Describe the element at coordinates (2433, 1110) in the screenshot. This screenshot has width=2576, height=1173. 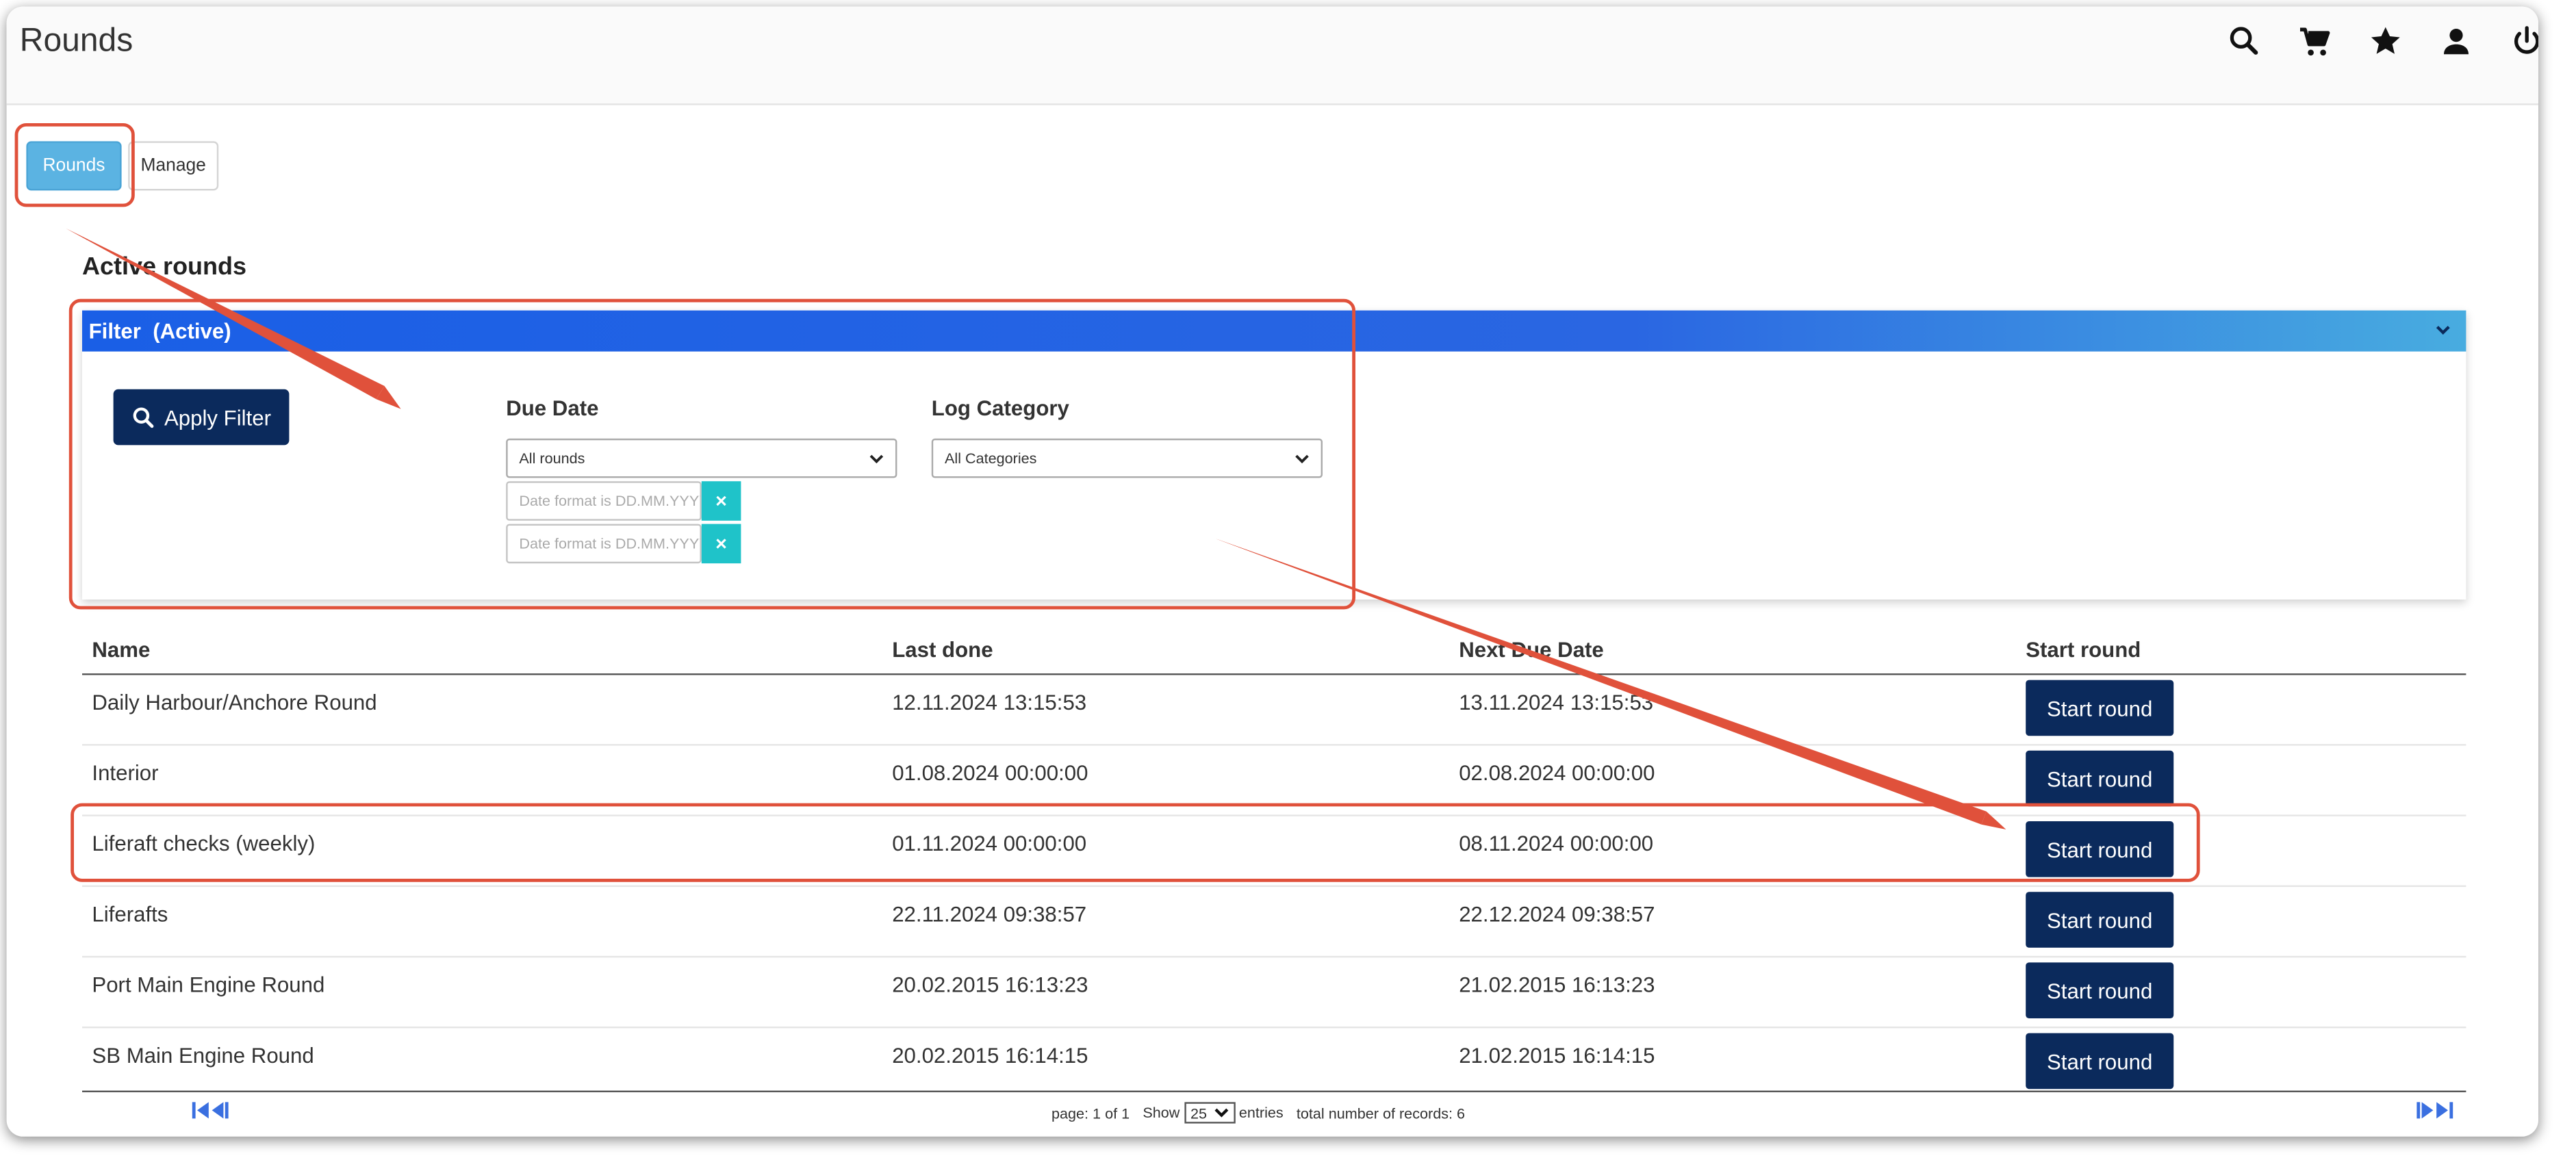
I see `pager-next-last-icon` at that location.